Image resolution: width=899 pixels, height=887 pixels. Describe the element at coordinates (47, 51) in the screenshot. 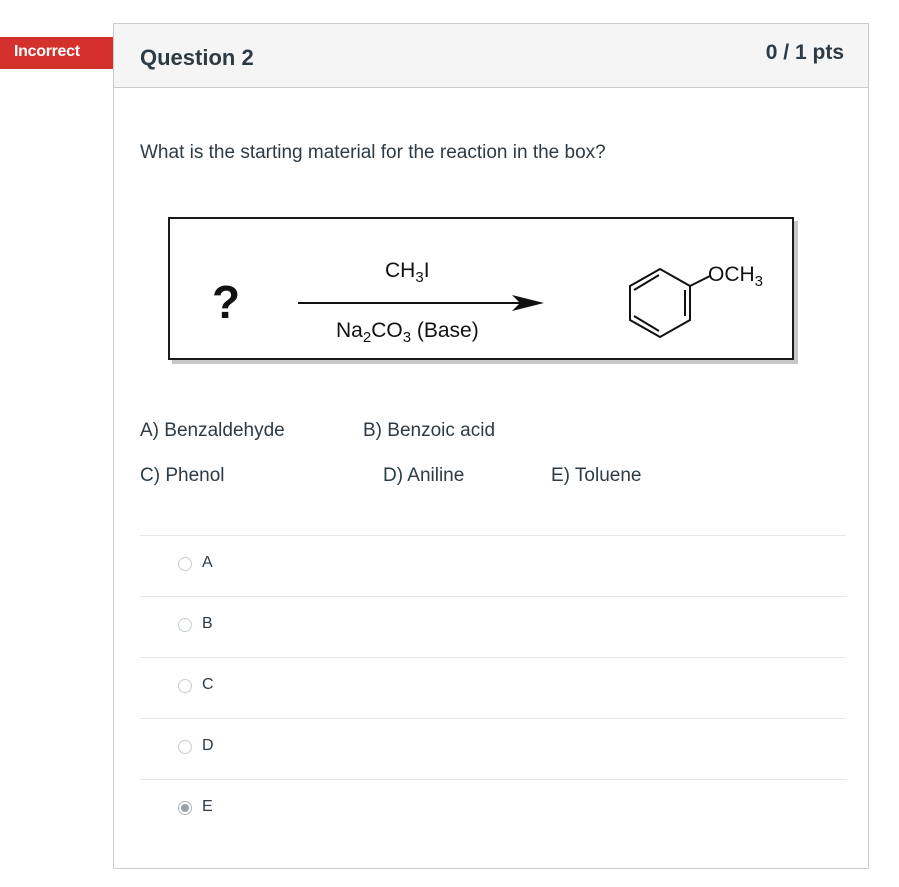

I see `status-badge-label: Incorrect` at that location.